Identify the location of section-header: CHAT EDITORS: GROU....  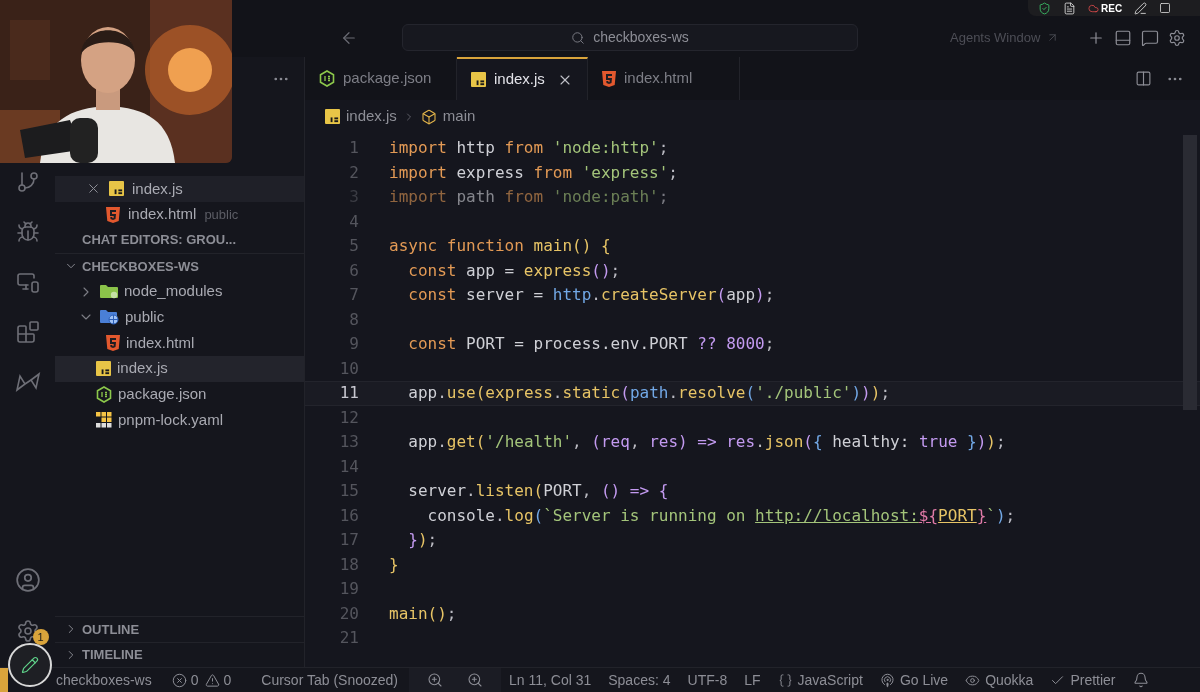
(159, 240).